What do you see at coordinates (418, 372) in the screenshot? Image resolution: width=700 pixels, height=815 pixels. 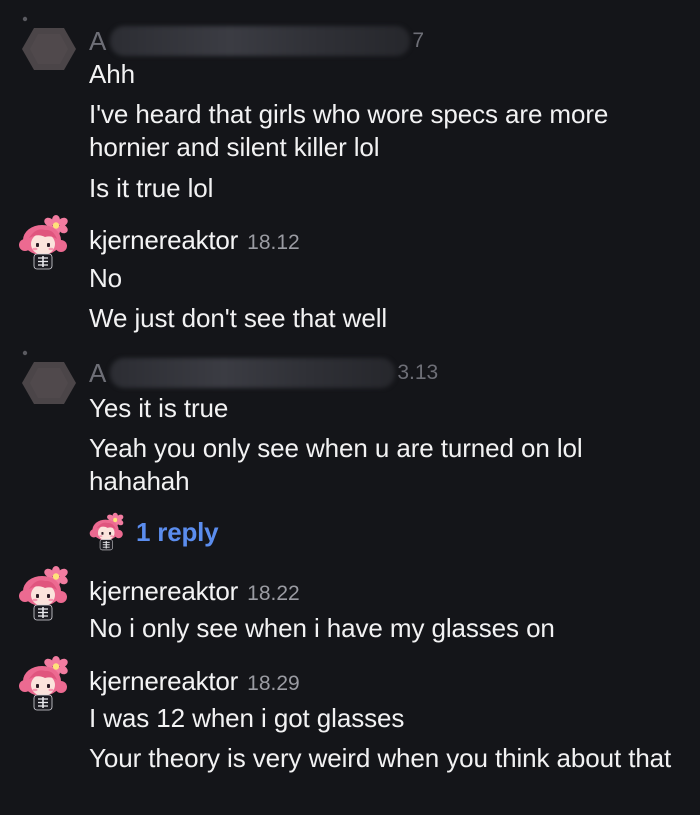 I see `timestamp-fragment: 3.13` at bounding box center [418, 372].